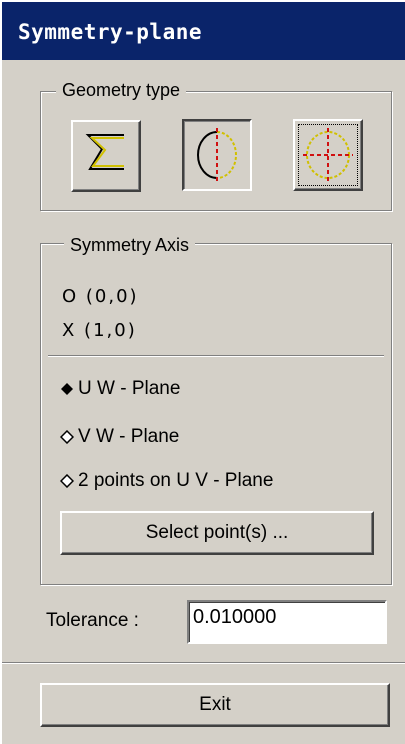  What do you see at coordinates (100, 296) in the screenshot?
I see `origin-readout: O (0,0)` at bounding box center [100, 296].